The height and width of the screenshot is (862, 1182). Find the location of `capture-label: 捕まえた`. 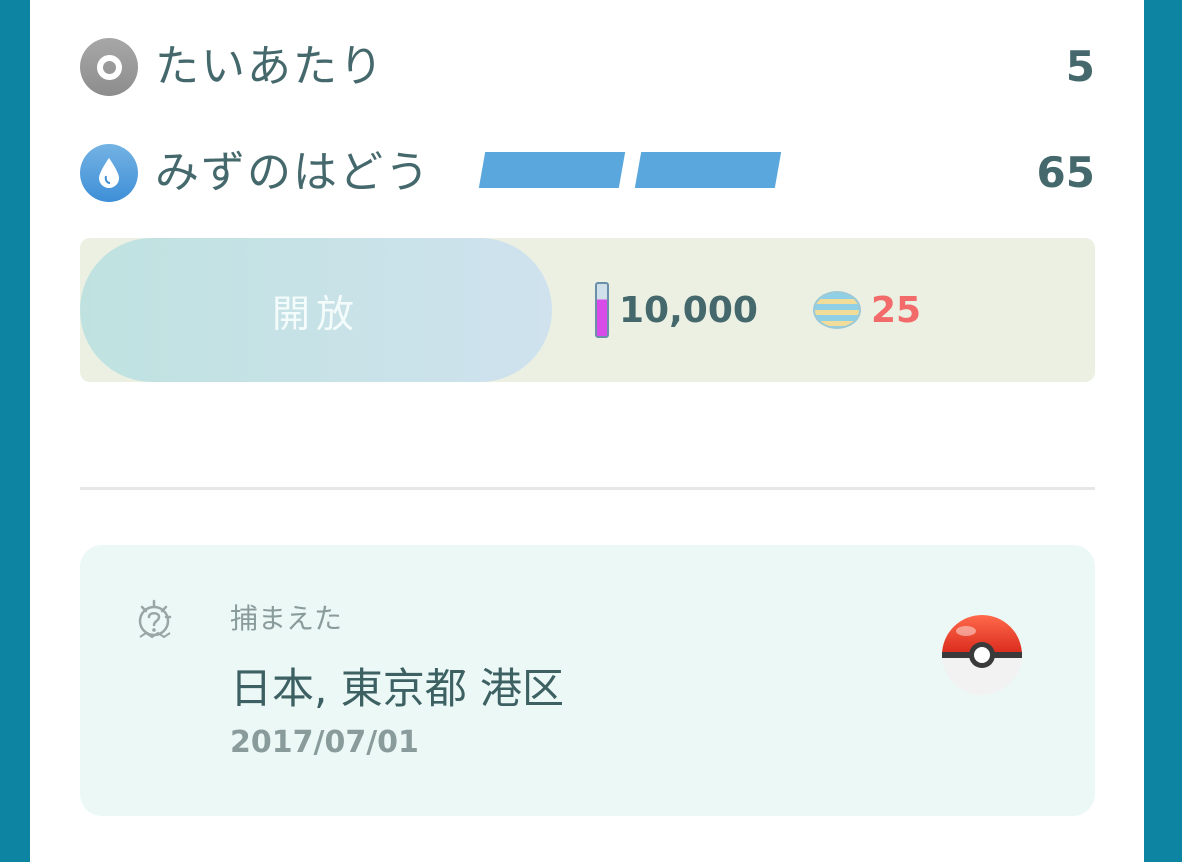

capture-label: 捕まえた is located at coordinates (286, 618).